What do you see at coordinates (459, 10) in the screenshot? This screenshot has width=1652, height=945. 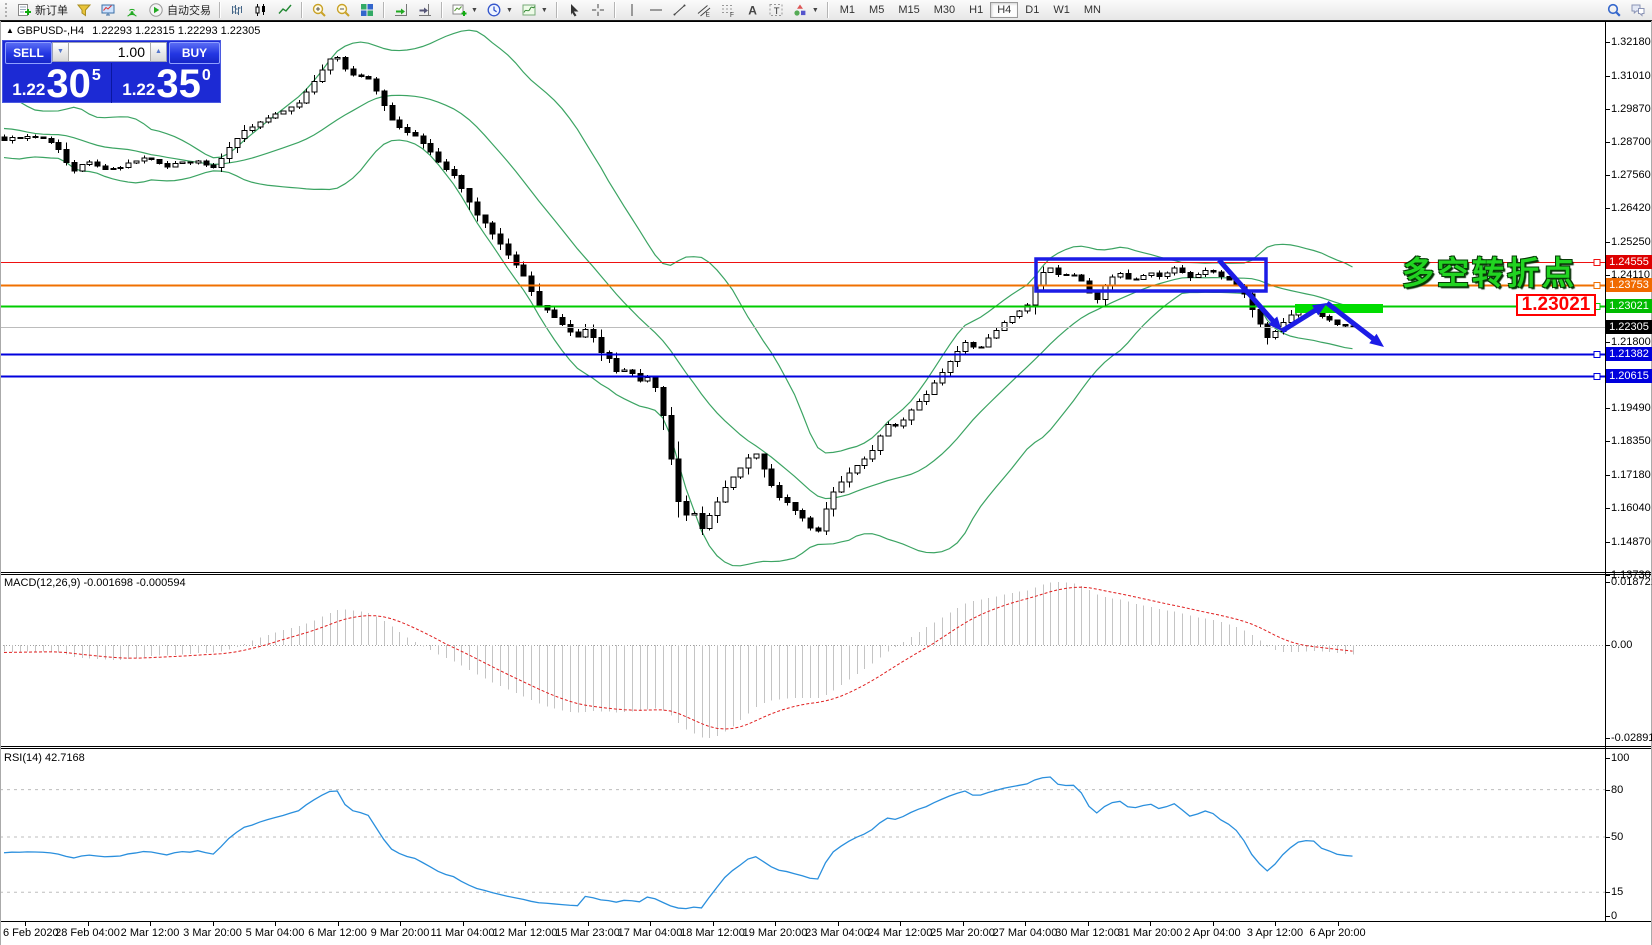 I see `addchart-icon` at bounding box center [459, 10].